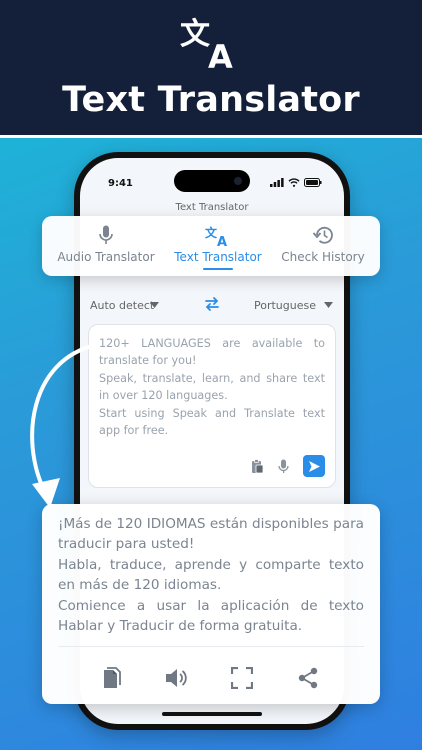 The width and height of the screenshot is (422, 750). Describe the element at coordinates (212, 714) in the screenshot. I see `home-indicator` at that location.